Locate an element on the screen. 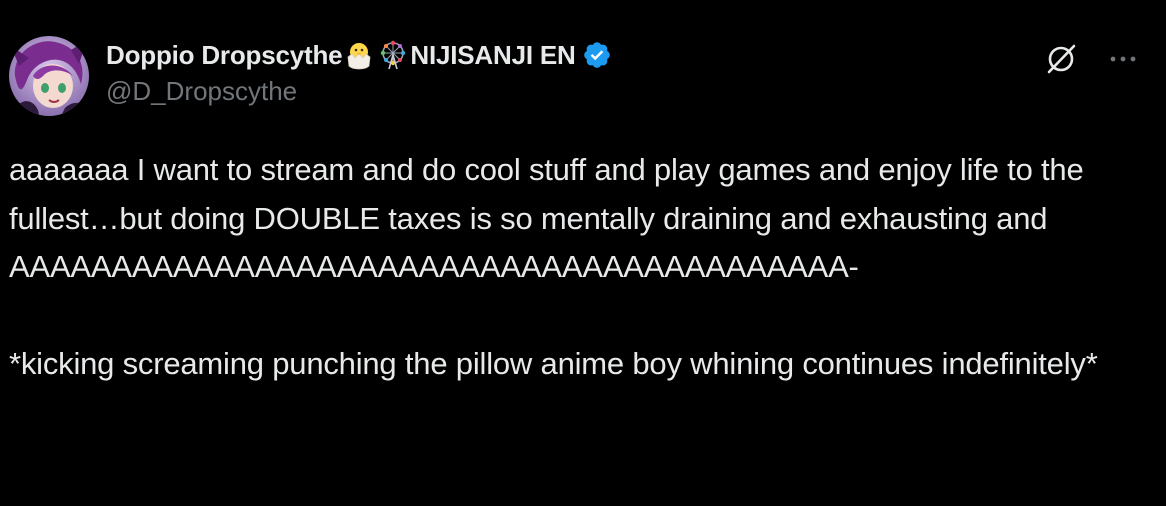  avatar is located at coordinates (49, 76).